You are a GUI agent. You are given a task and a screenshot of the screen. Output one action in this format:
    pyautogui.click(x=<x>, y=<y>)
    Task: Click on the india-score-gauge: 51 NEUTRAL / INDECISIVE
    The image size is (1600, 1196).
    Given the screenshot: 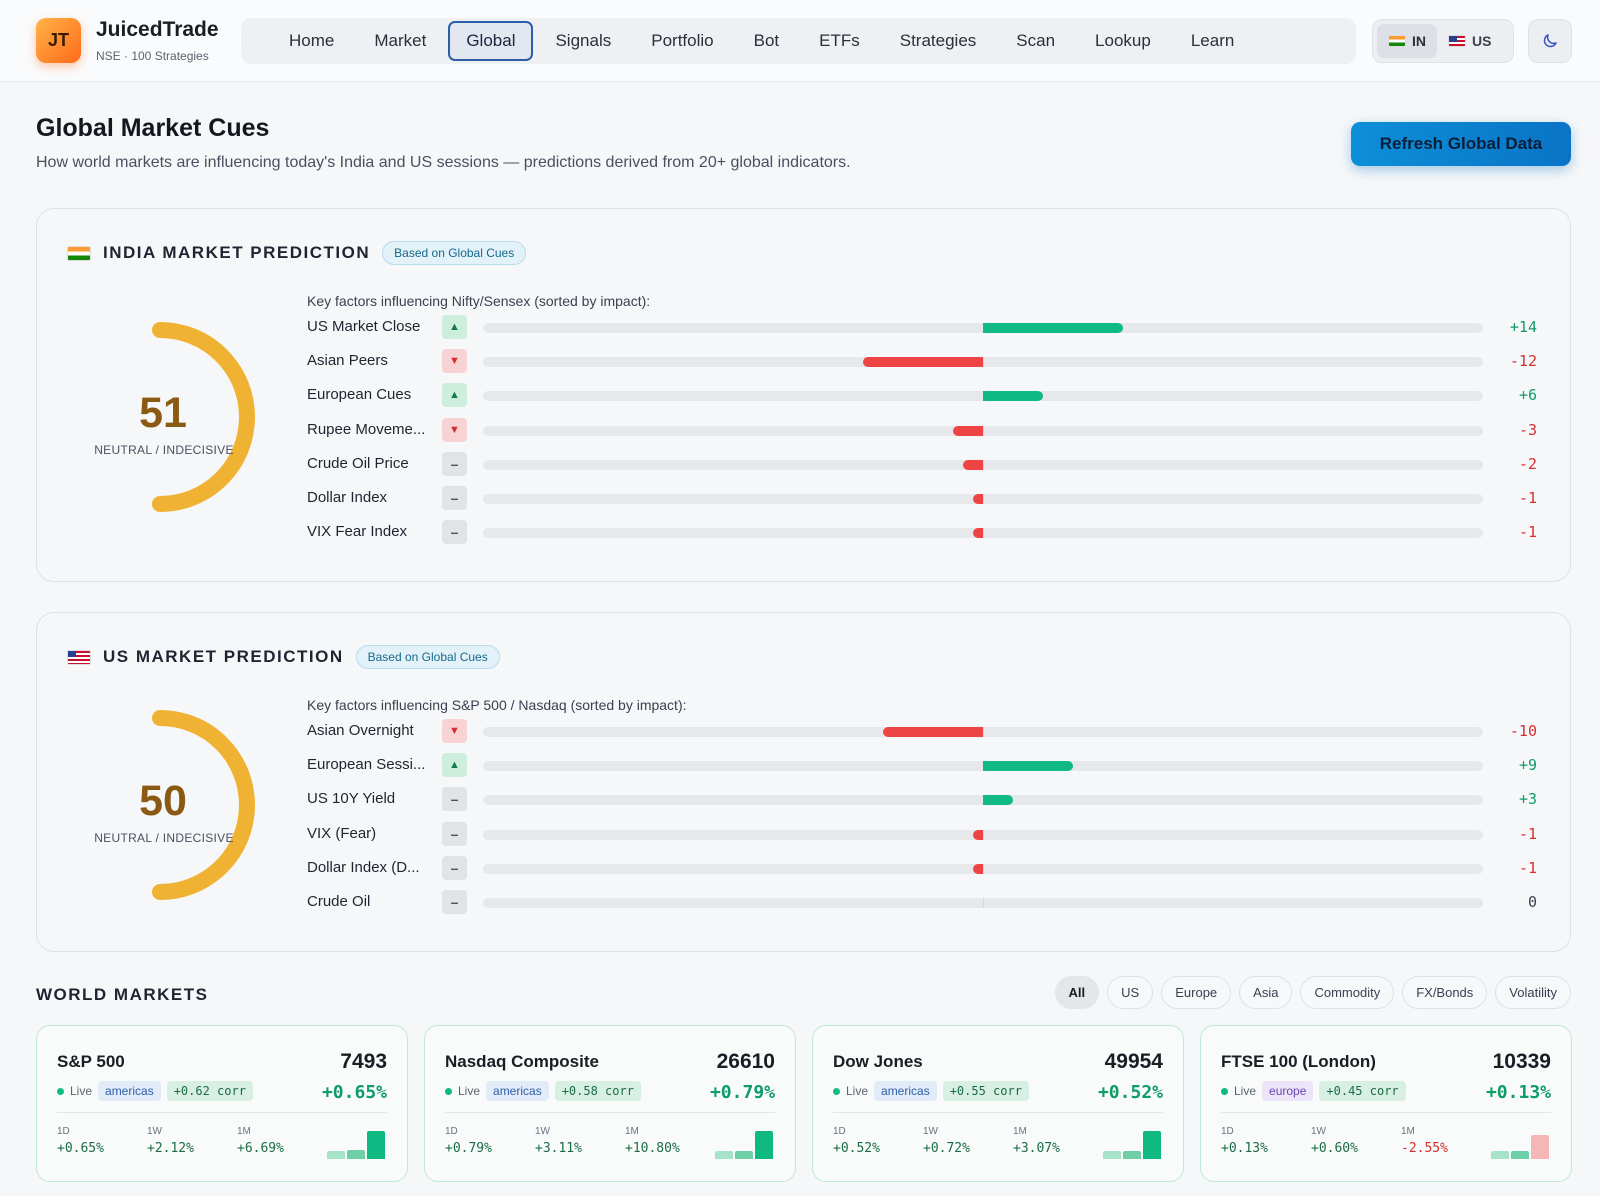 What is the action you would take?
    pyautogui.click(x=183, y=417)
    